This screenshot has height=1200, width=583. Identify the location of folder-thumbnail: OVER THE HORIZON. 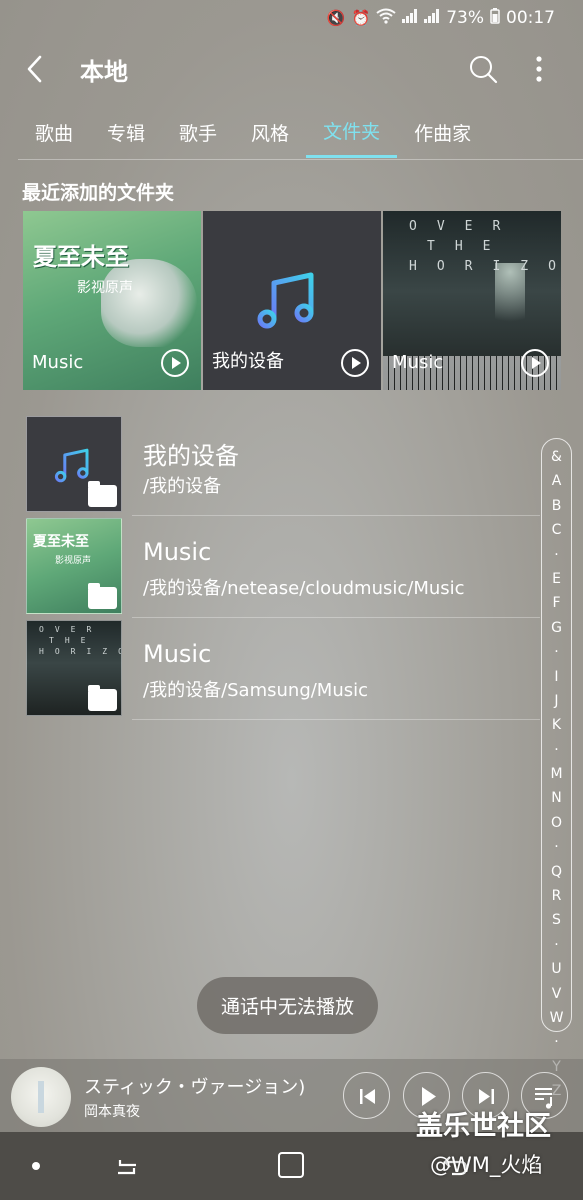
(74, 668).